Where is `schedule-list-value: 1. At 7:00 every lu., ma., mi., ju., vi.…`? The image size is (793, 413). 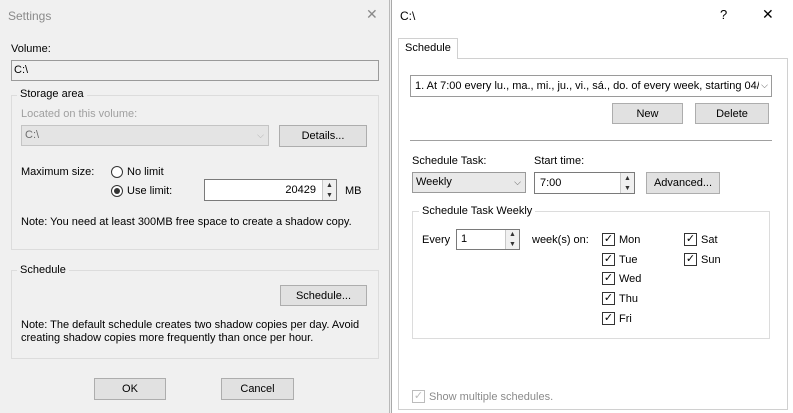
schedule-list-value: 1. At 7:00 every lu., ma., mi., ju., vi.… is located at coordinates (587, 86).